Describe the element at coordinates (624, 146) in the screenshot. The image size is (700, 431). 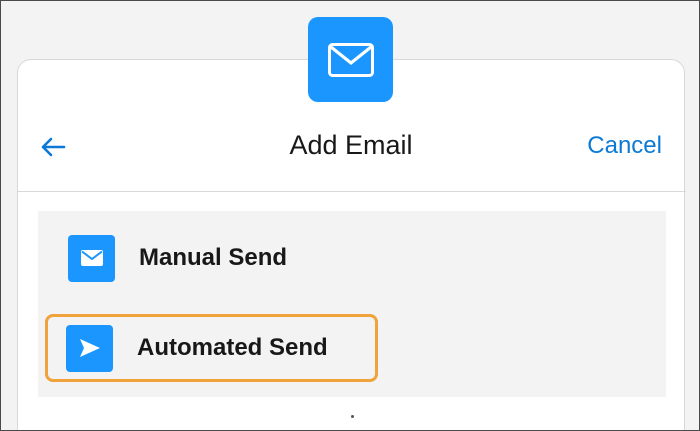
I see `cancel-button: Cancel` at that location.